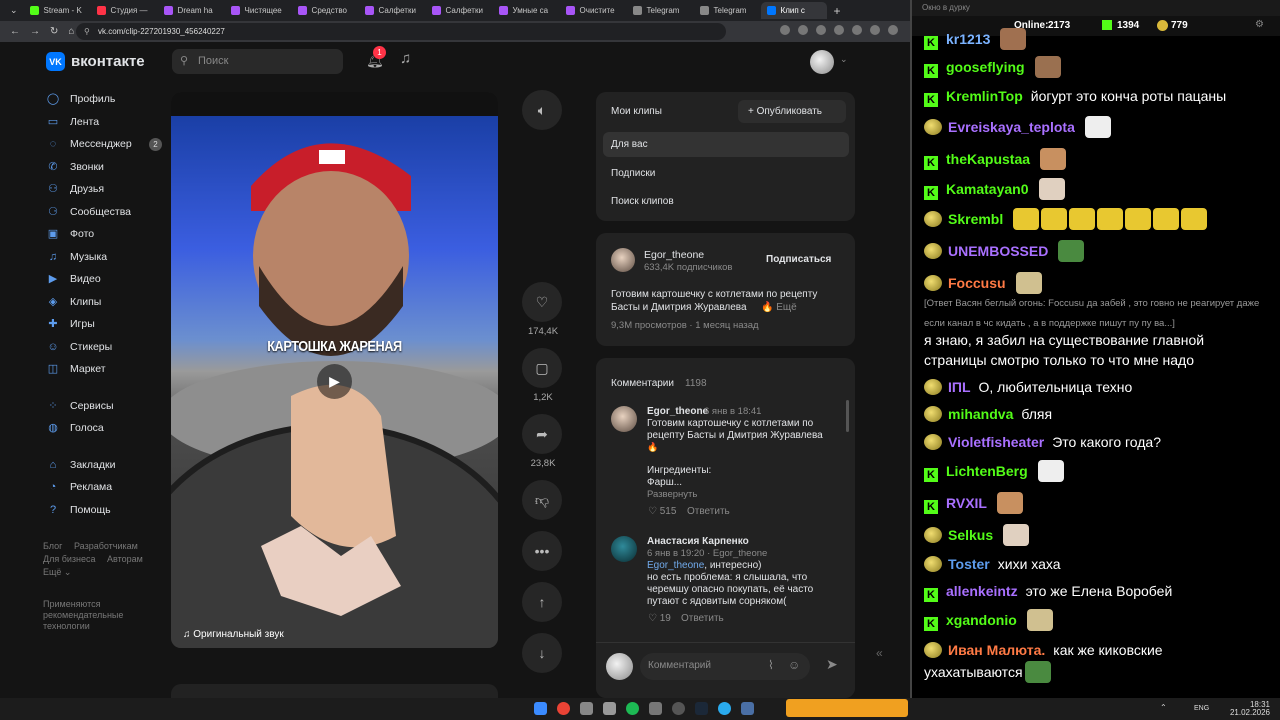 The height and width of the screenshot is (720, 1280). I want to click on sidebar-item: ☺ Стикеры, so click(106, 347).